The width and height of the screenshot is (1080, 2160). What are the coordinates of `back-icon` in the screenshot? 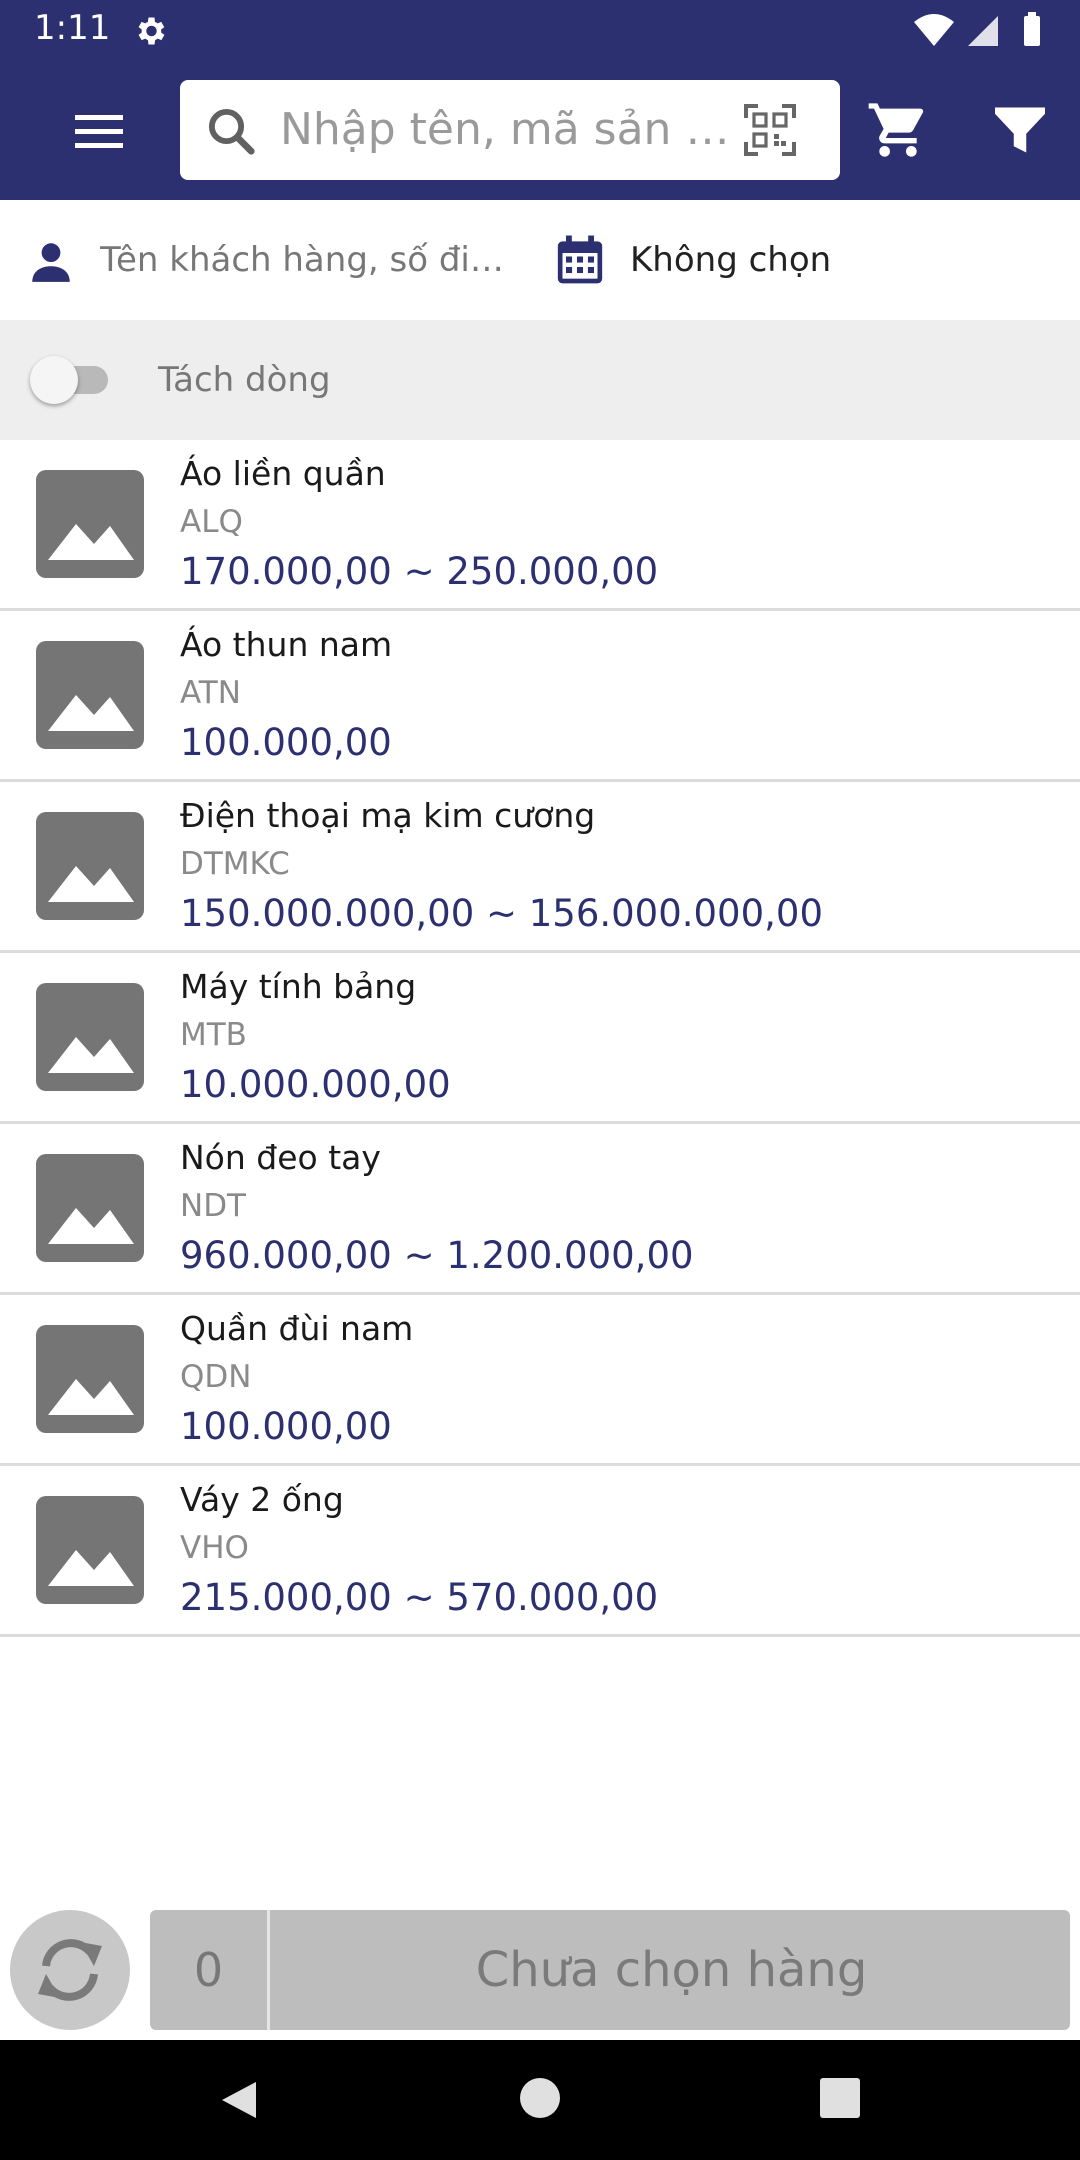 It's located at (238, 2100).